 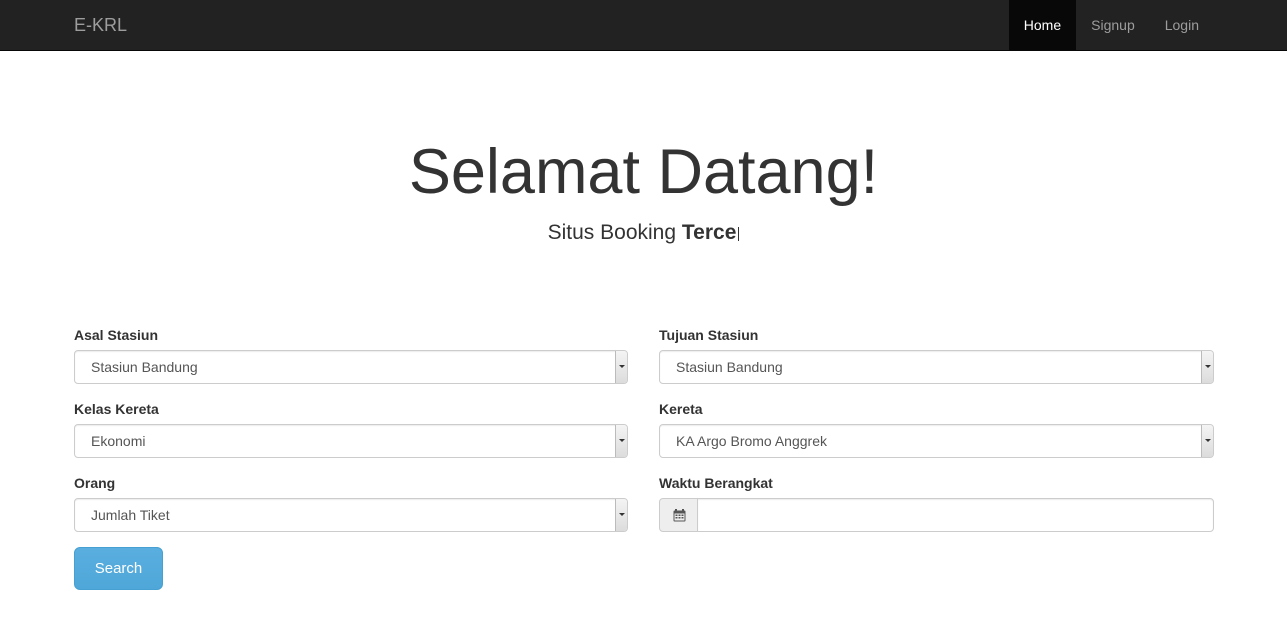 What do you see at coordinates (681, 409) in the screenshot?
I see `kereta-label: Kereta` at bounding box center [681, 409].